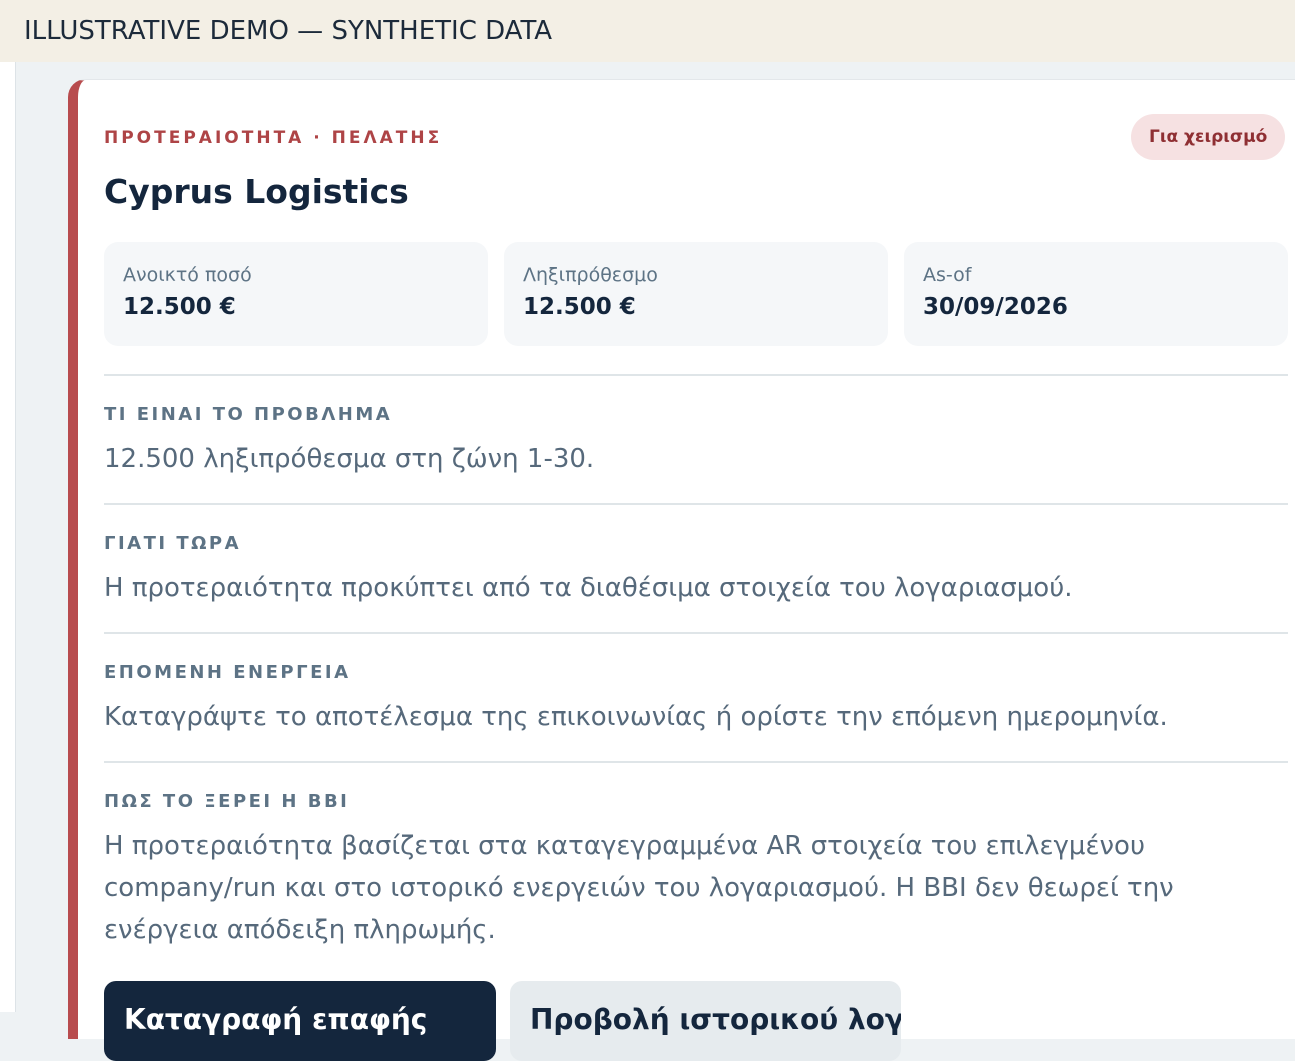 The height and width of the screenshot is (1061, 1295). What do you see at coordinates (1096, 294) in the screenshot?
I see `stat-as-of-date: As-of 30/09/2026` at bounding box center [1096, 294].